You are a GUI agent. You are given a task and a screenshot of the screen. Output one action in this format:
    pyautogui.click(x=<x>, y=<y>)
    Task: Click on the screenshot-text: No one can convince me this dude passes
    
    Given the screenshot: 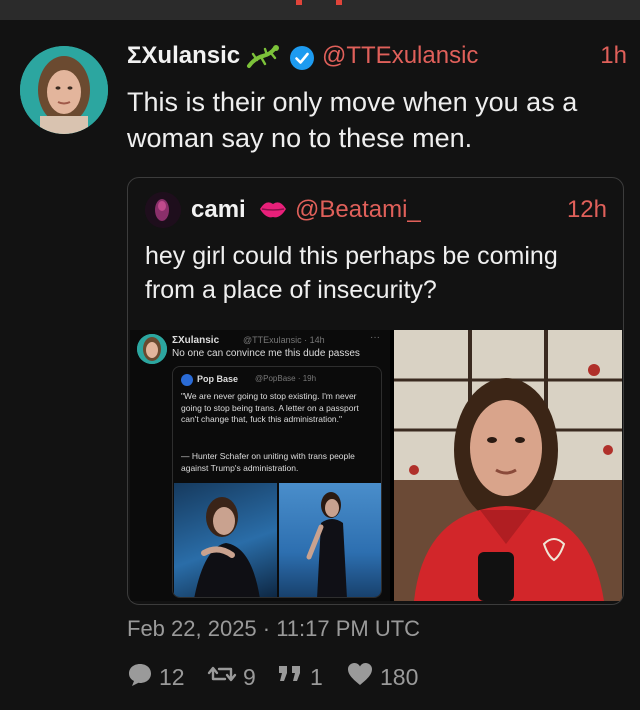 What is the action you would take?
    pyautogui.click(x=266, y=353)
    